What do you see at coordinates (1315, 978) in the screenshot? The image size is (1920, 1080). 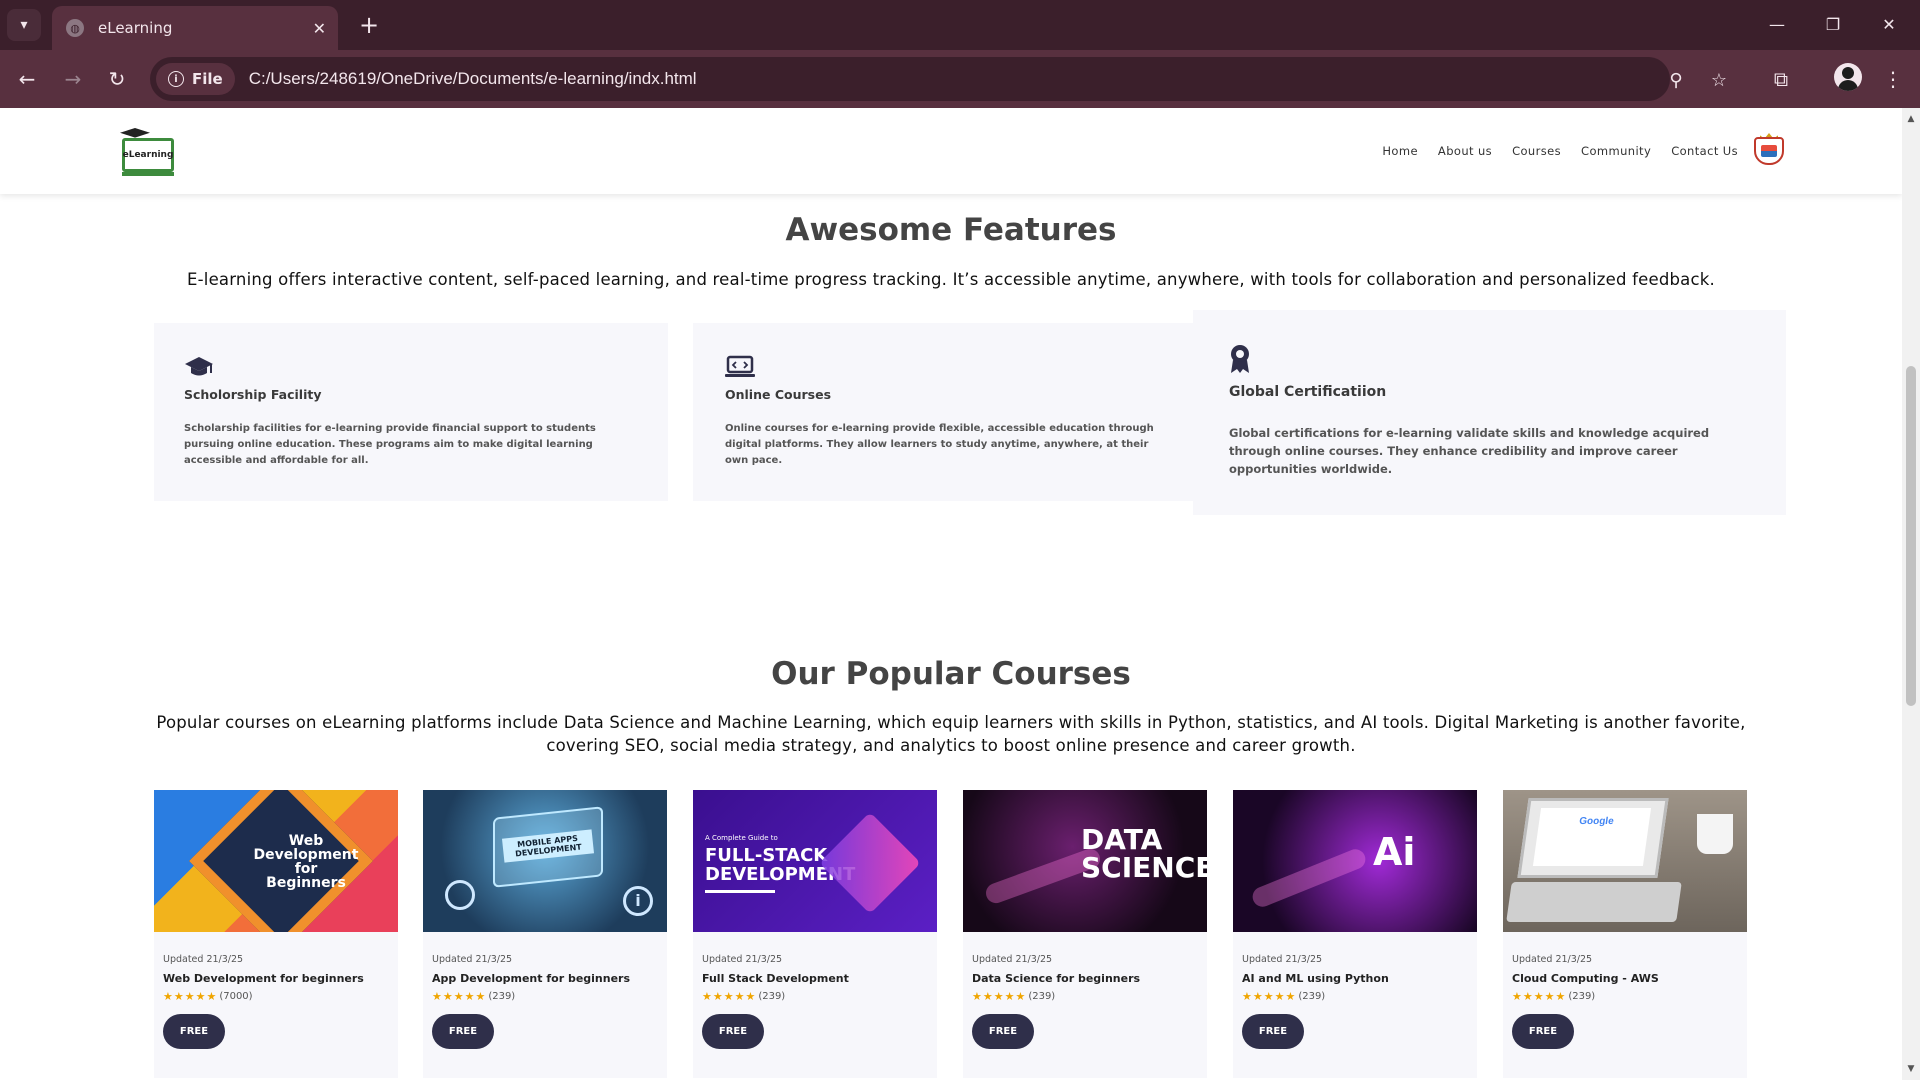 I see `course-name: AI and ML using Python` at bounding box center [1315, 978].